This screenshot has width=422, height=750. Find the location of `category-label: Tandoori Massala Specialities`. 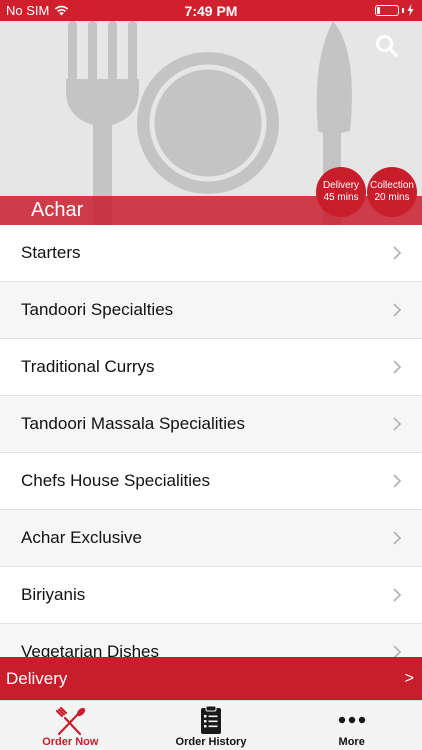

category-label: Tandoori Massala Specialities is located at coordinates (133, 423).